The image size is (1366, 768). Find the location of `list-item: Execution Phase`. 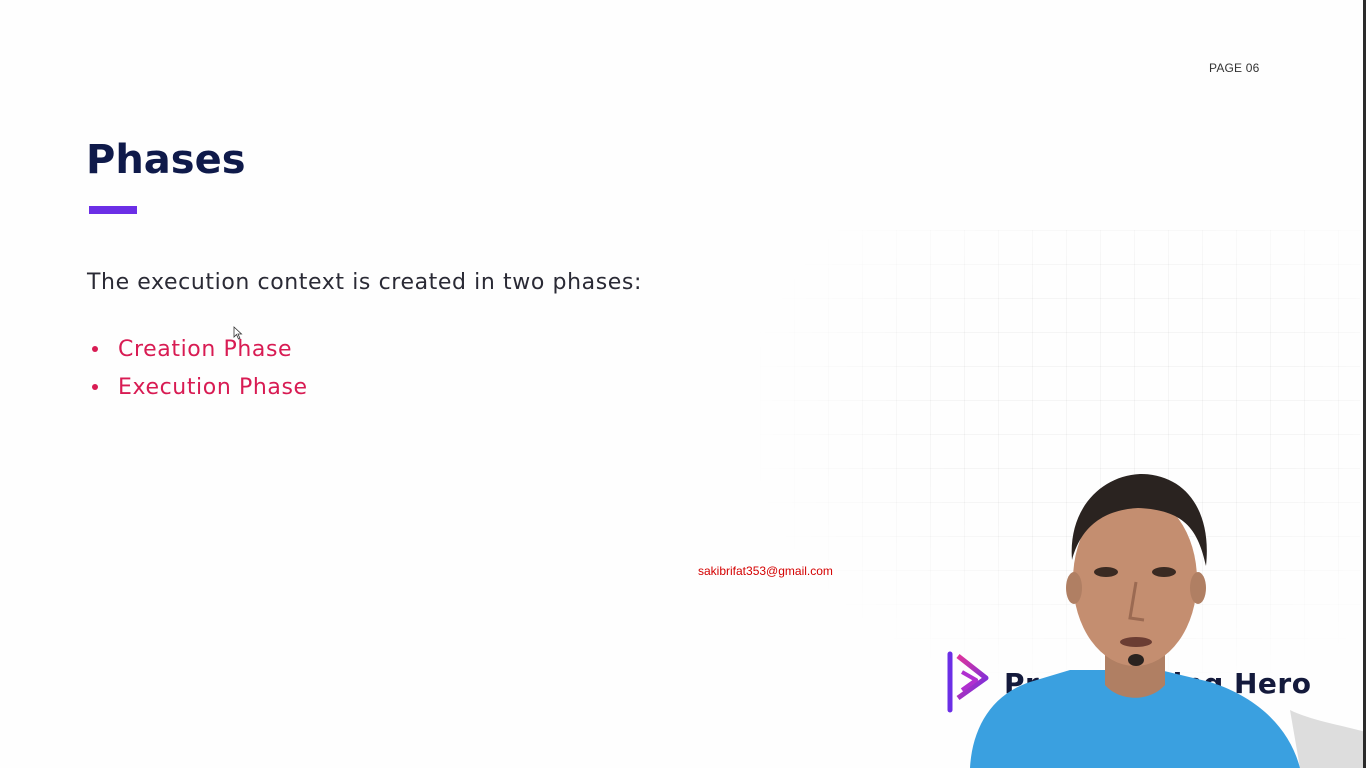

list-item: Execution Phase is located at coordinates (198, 387).